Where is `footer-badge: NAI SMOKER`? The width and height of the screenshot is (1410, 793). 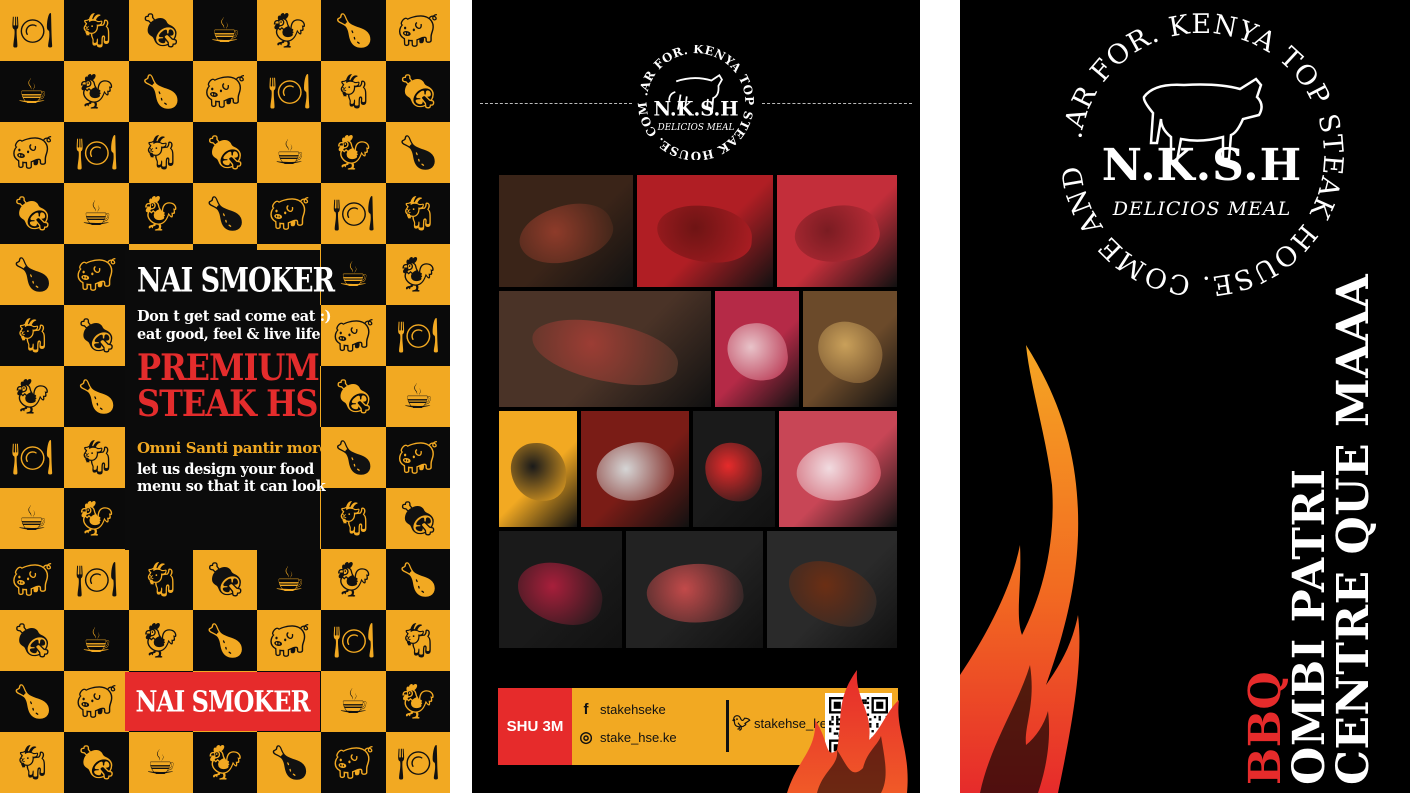 footer-badge: NAI SMOKER is located at coordinates (222, 701).